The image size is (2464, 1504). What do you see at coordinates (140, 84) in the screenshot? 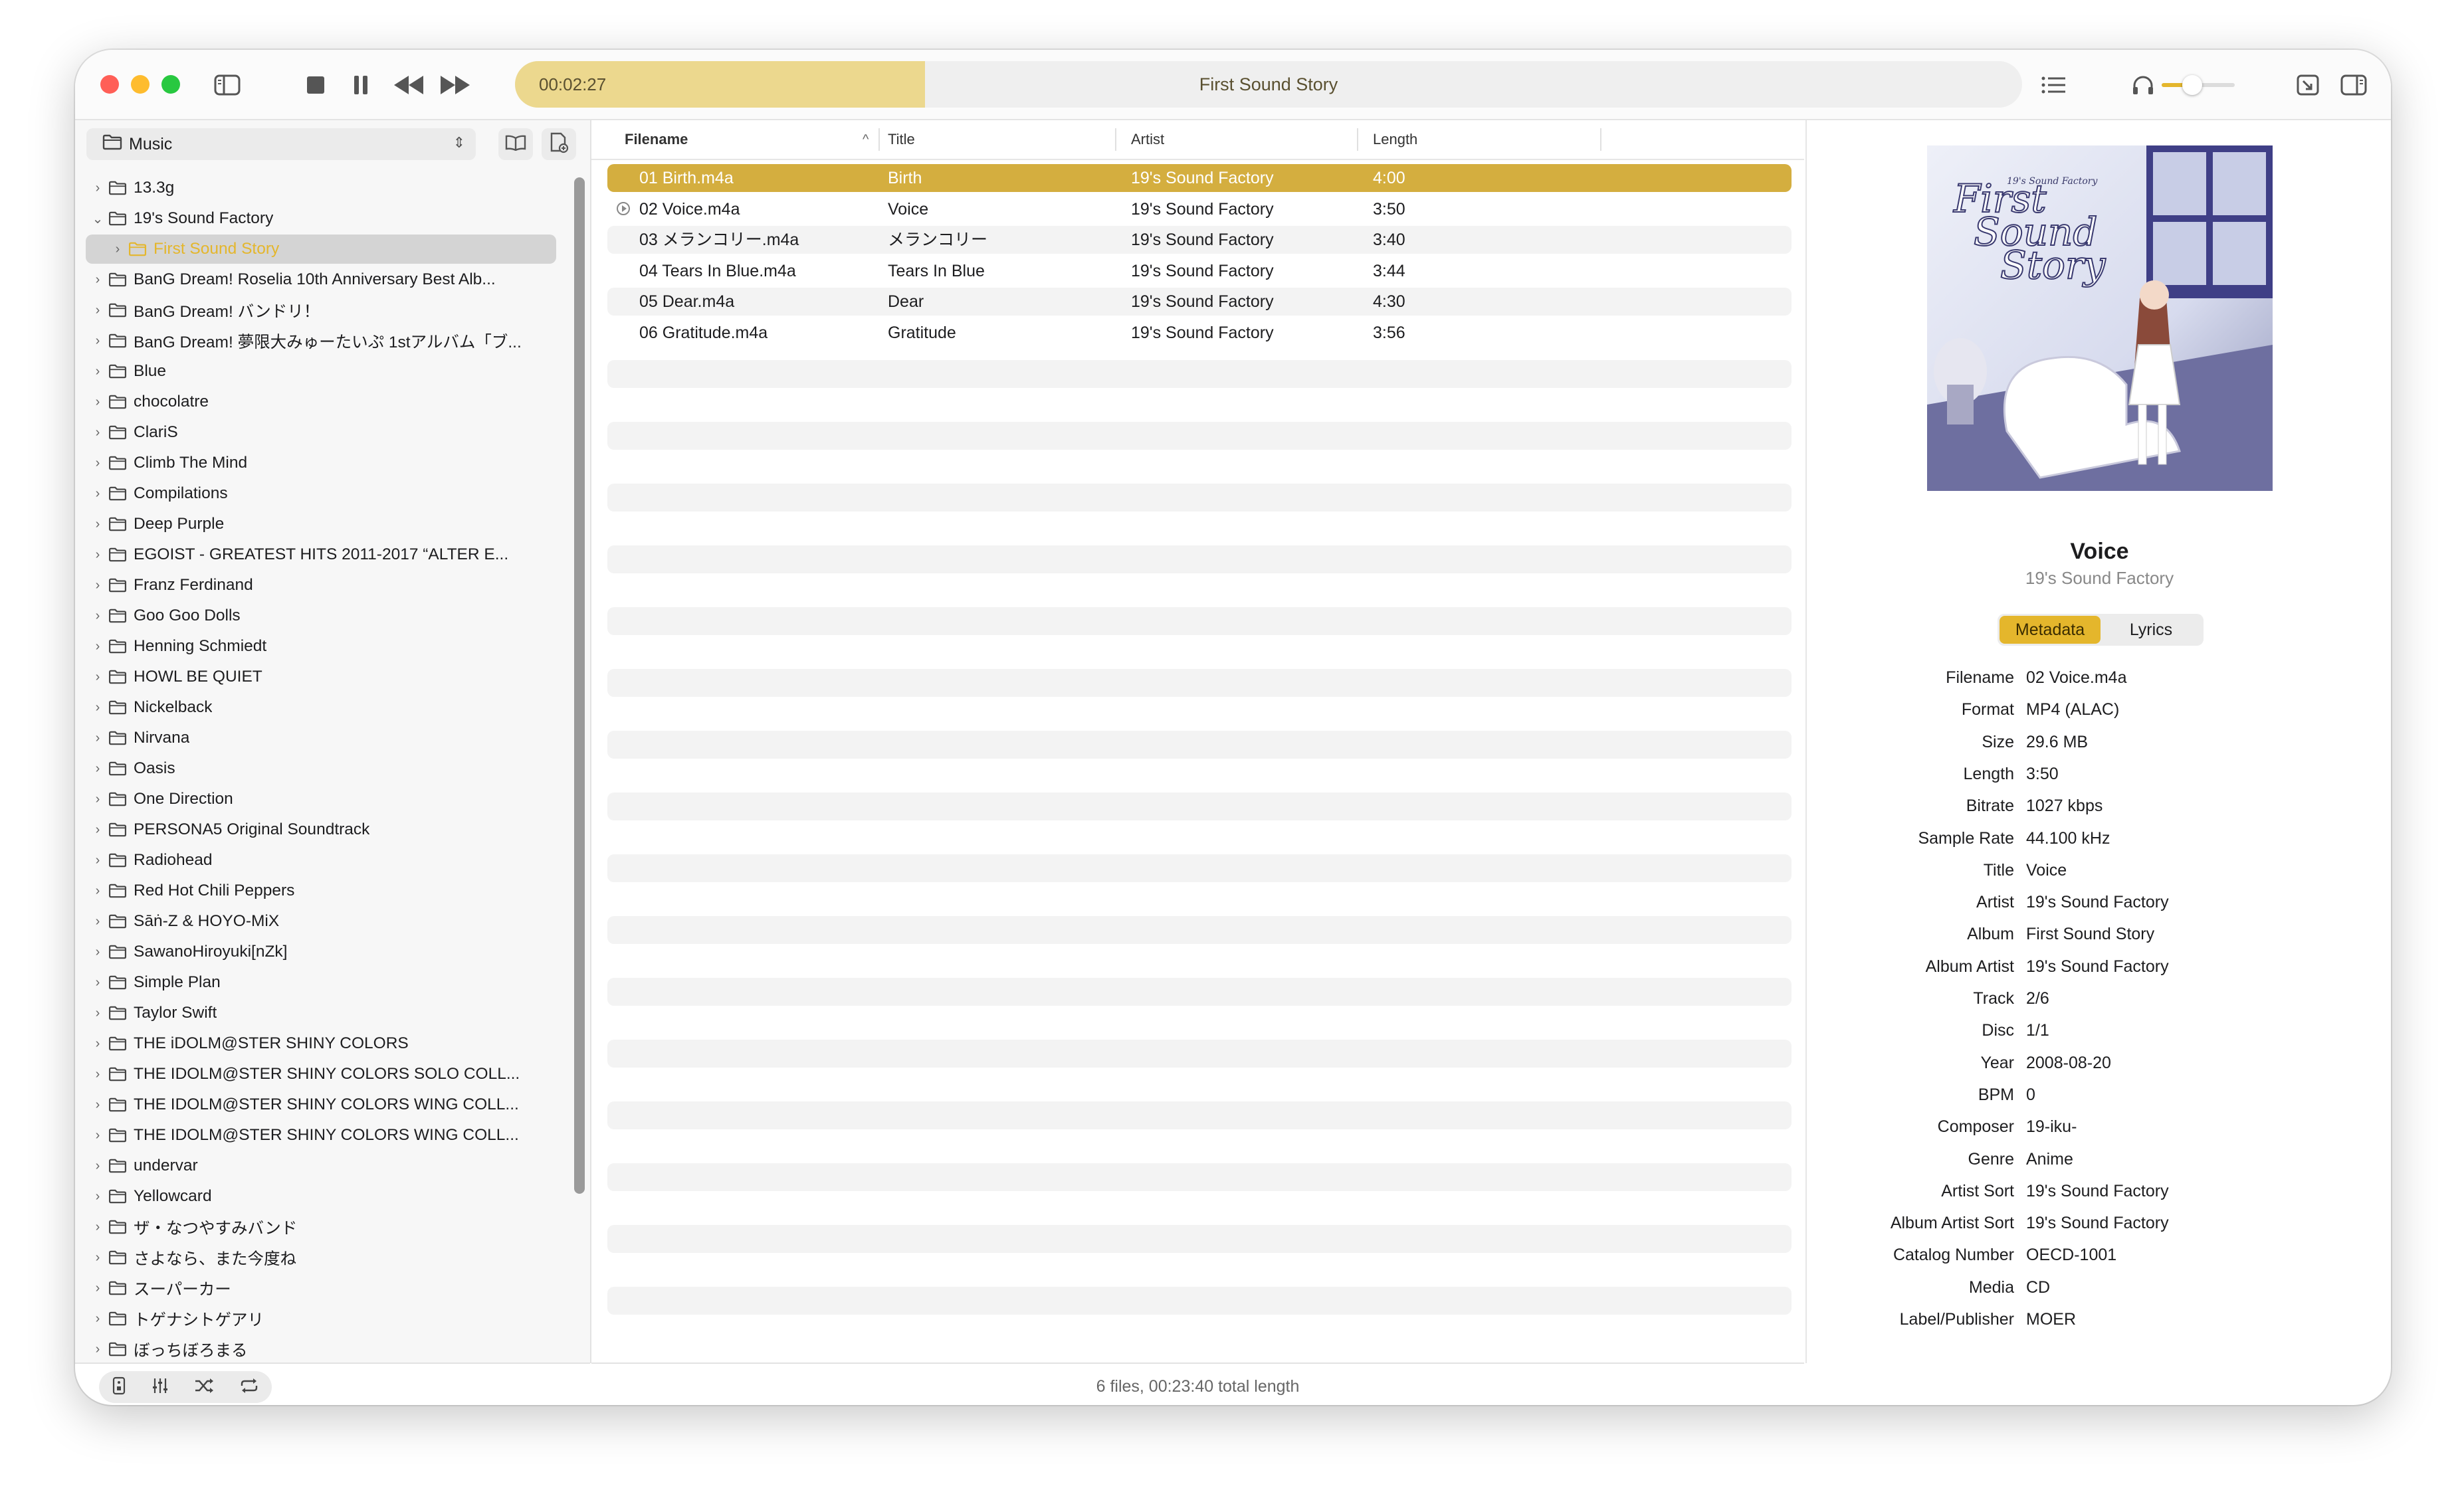
I see `minimize-window-button` at bounding box center [140, 84].